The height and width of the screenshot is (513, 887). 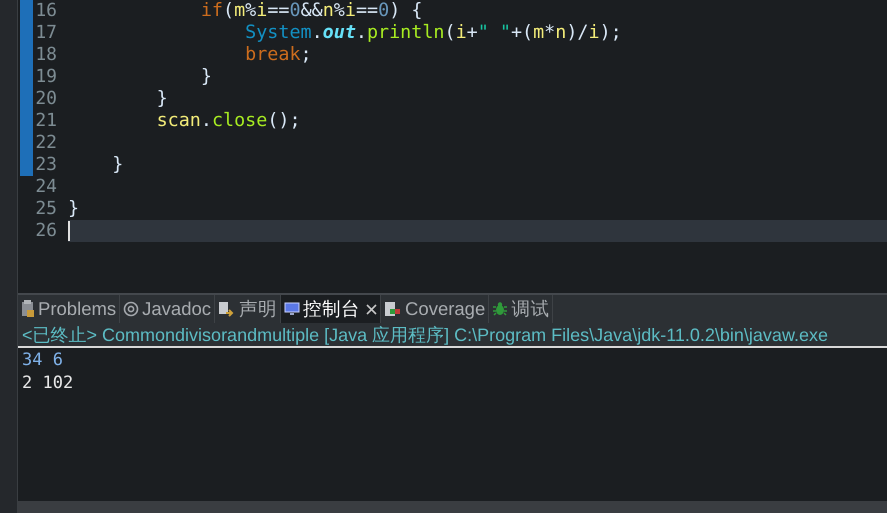 What do you see at coordinates (292, 309) in the screenshot?
I see `monitor-icon` at bounding box center [292, 309].